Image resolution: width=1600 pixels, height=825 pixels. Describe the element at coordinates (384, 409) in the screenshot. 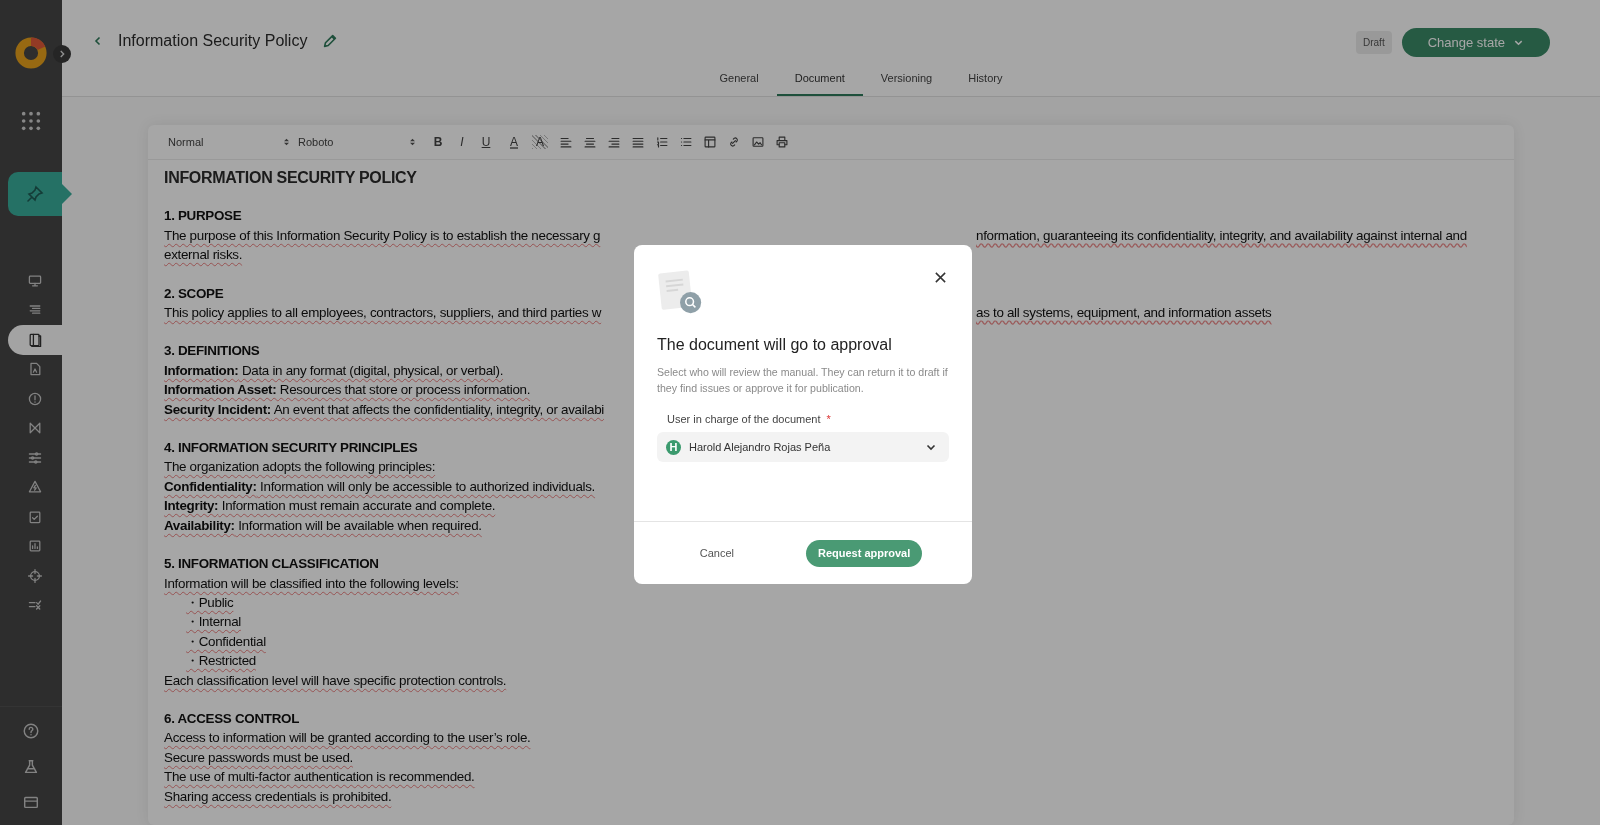

I see `paragraph-line: Security Incident: An event that affects the confidentiality, integrity, or availabi` at that location.